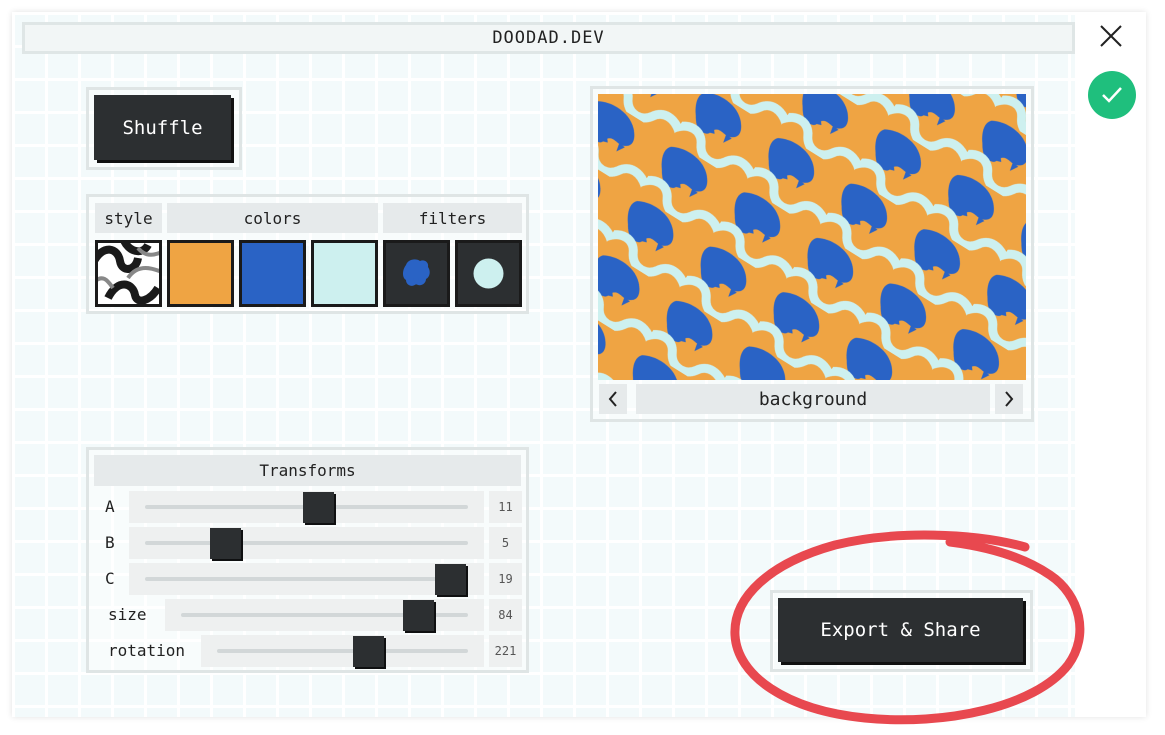 The image size is (1165, 735). I want to click on pattern-style-icon, so click(128, 273).